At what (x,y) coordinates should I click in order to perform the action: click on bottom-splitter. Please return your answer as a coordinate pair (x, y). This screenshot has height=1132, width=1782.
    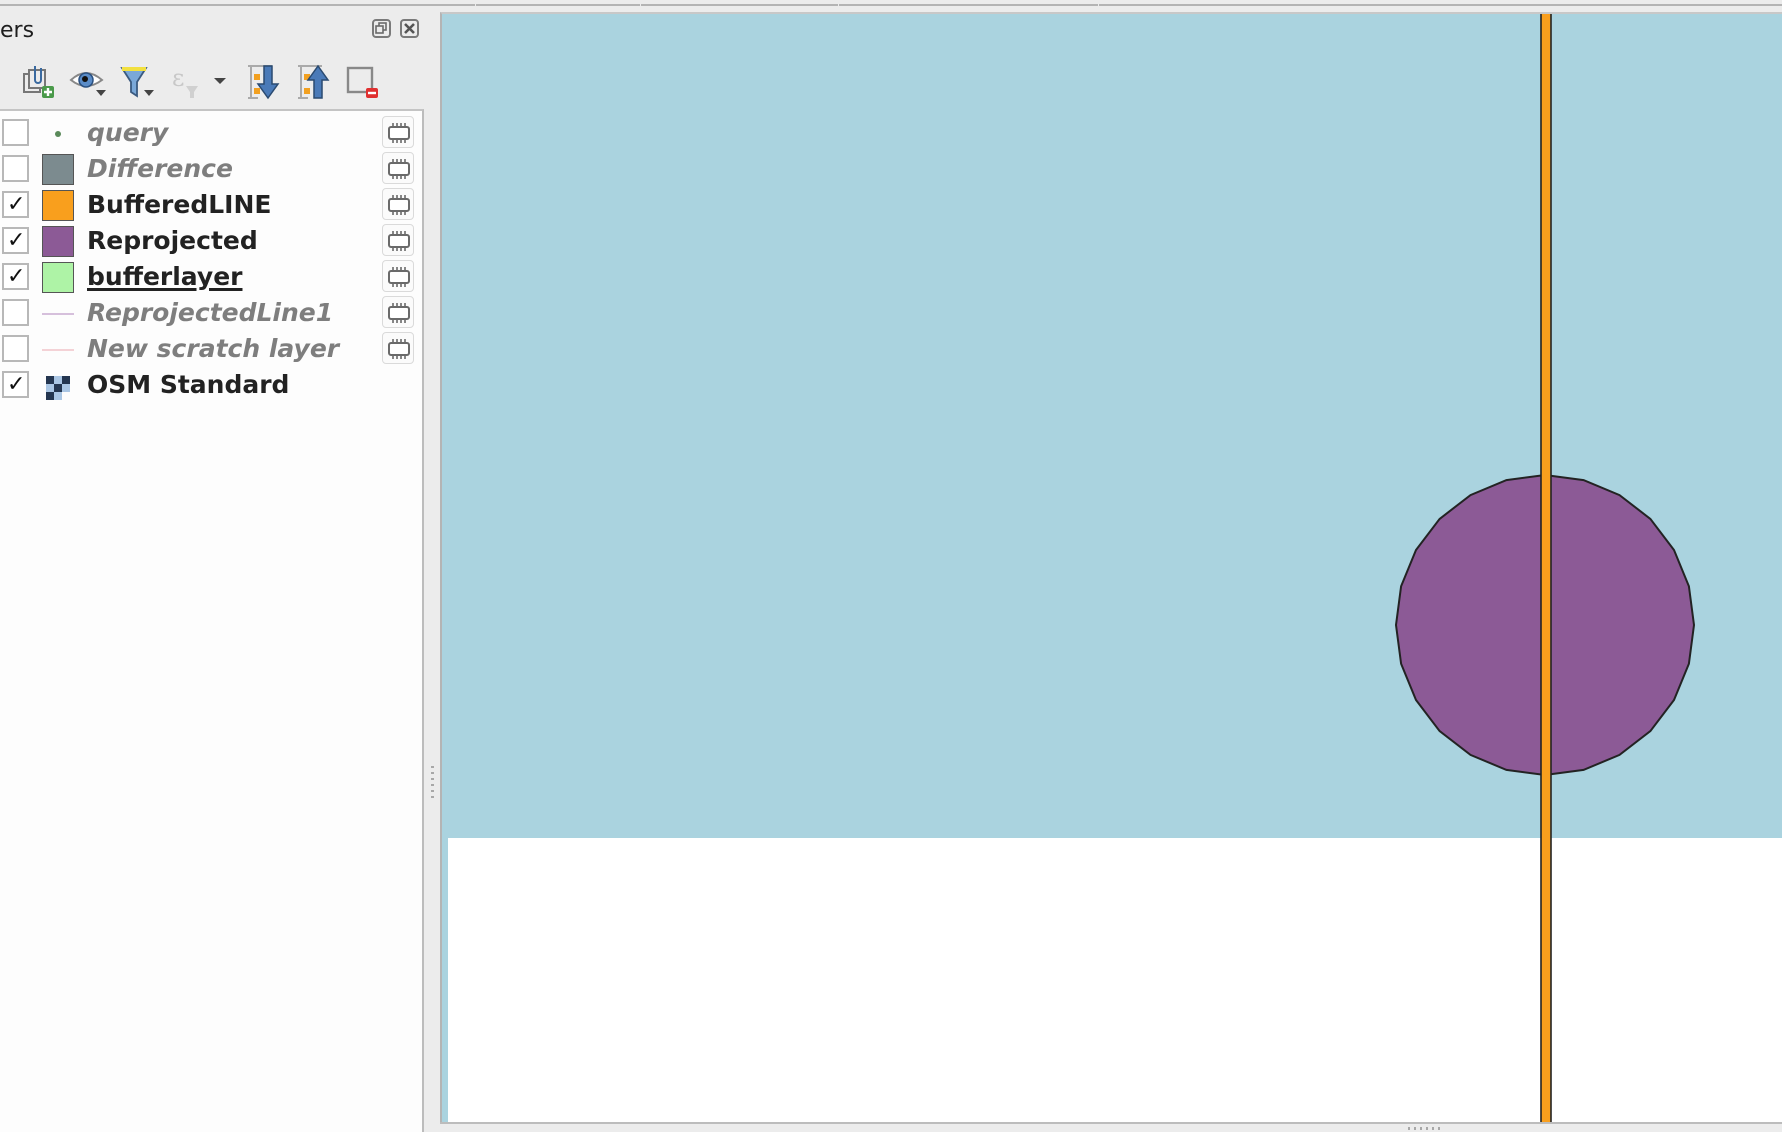
    Looking at the image, I should click on (1111, 1127).